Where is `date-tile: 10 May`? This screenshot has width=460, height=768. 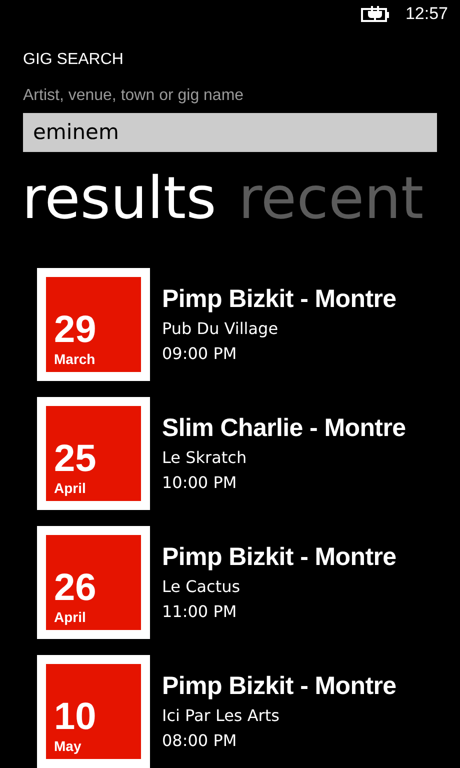 date-tile: 10 May is located at coordinates (93, 711).